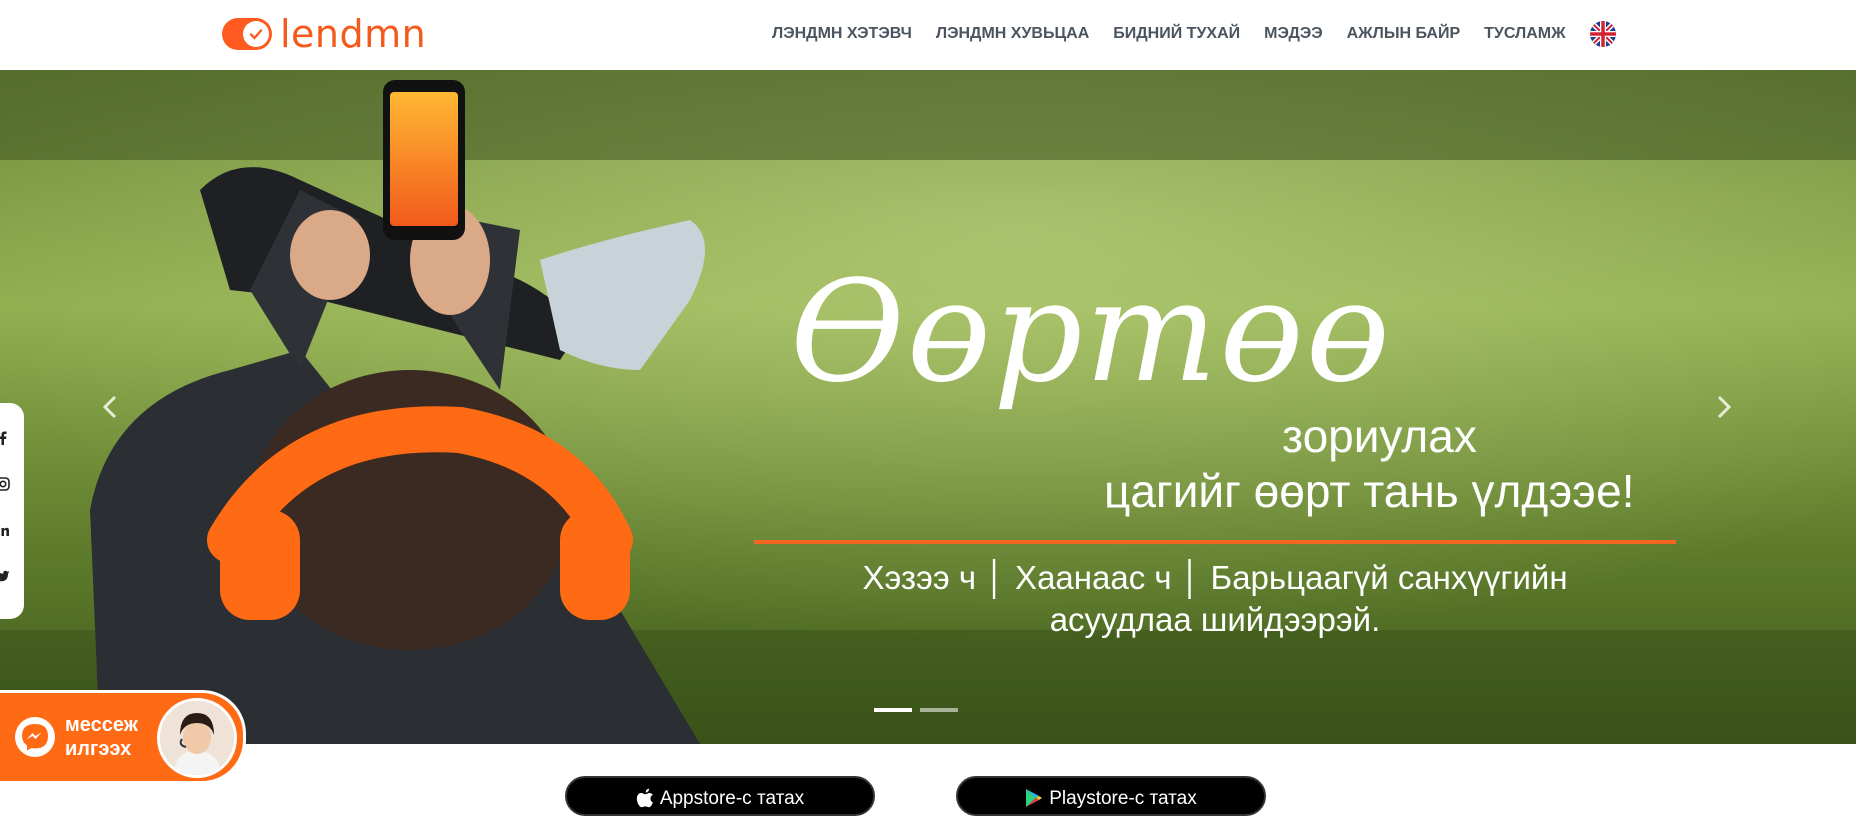 Image resolution: width=1856 pixels, height=816 pixels. What do you see at coordinates (1215, 619) in the screenshot?
I see `hero-subtitle-2: асуудлаа шийдээрэй.` at bounding box center [1215, 619].